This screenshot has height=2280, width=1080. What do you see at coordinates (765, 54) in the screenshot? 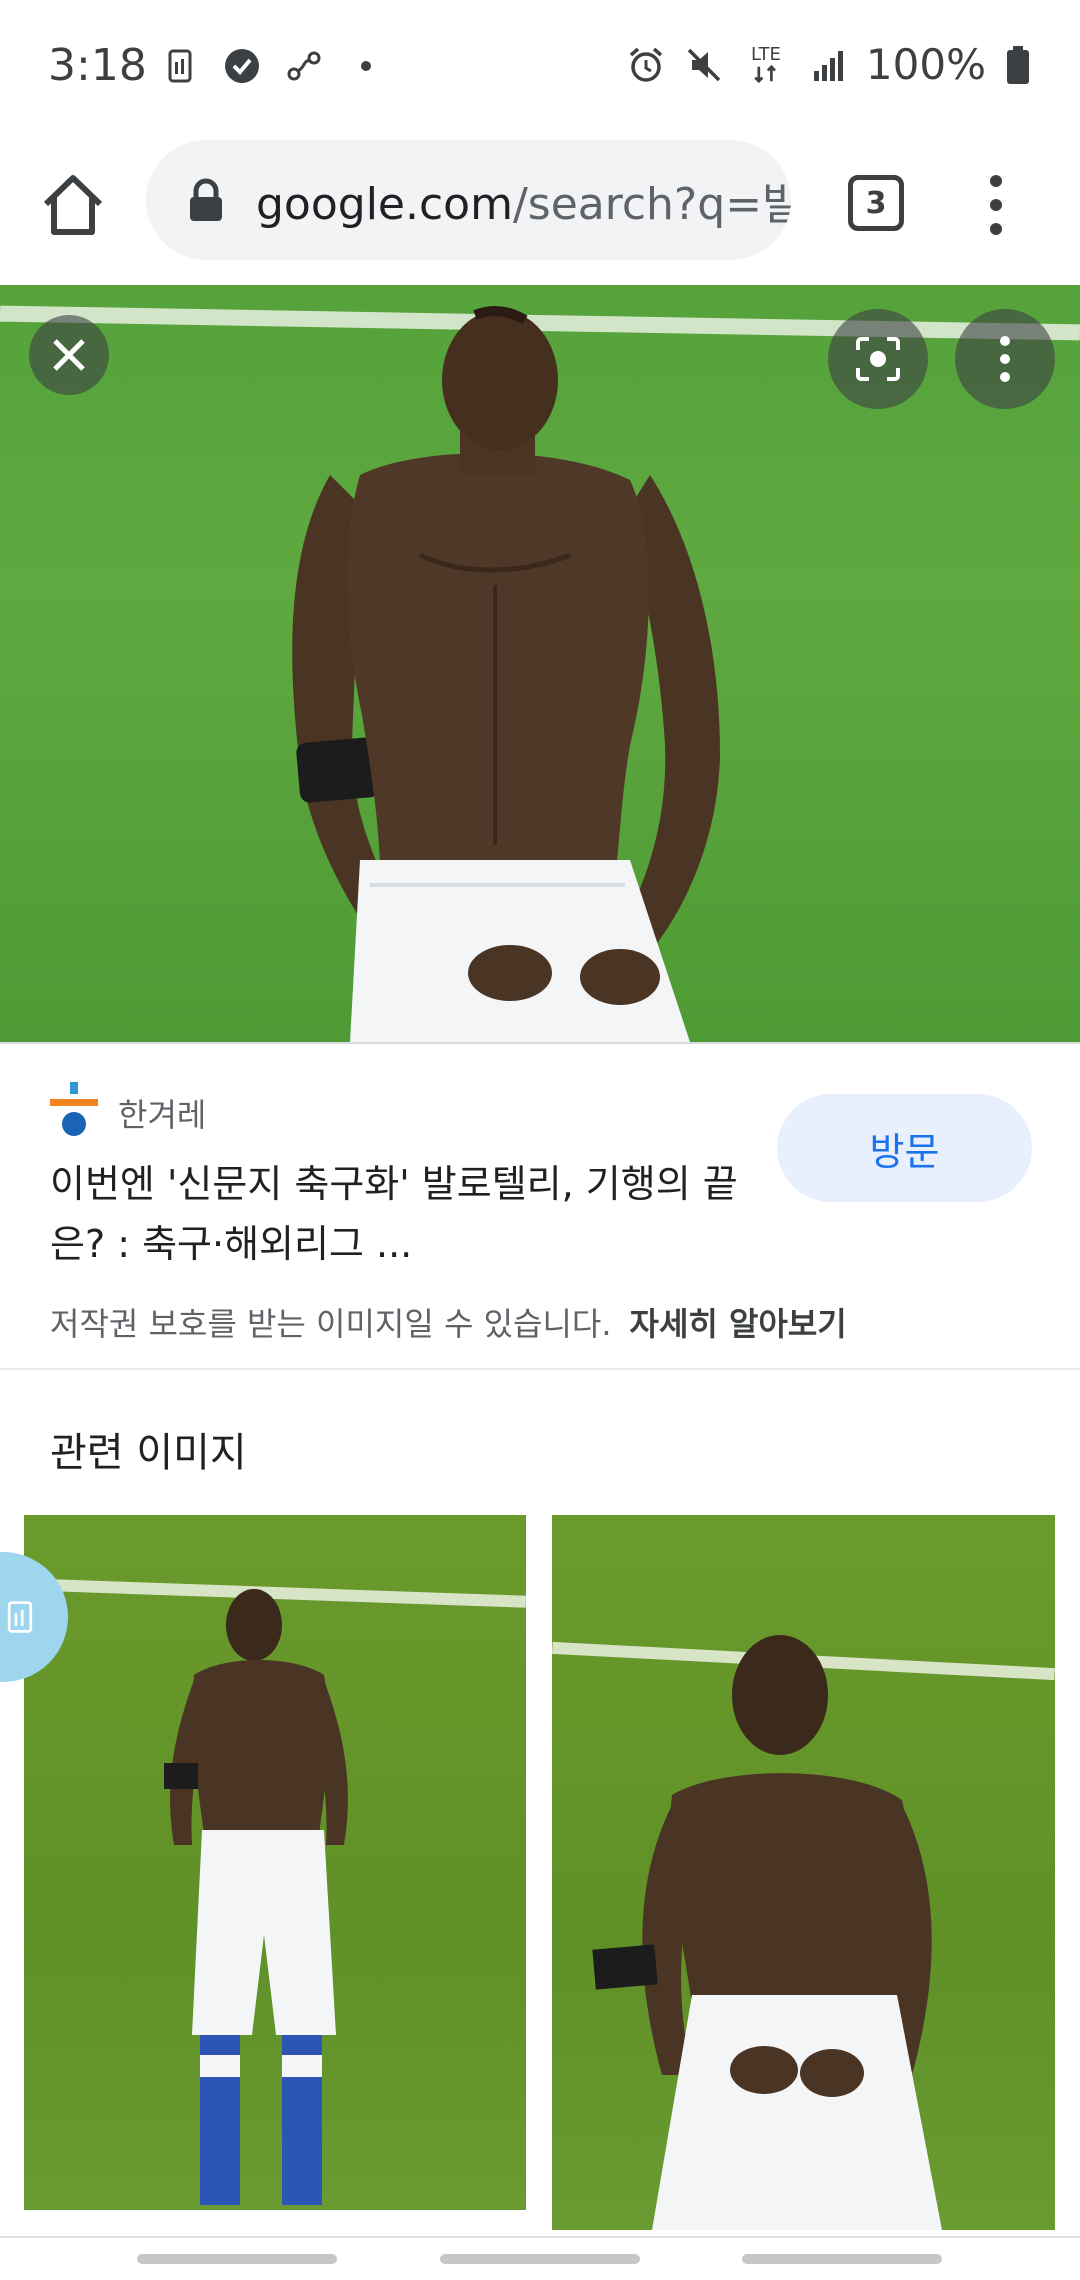
I see `lte-label: LTE` at bounding box center [765, 54].